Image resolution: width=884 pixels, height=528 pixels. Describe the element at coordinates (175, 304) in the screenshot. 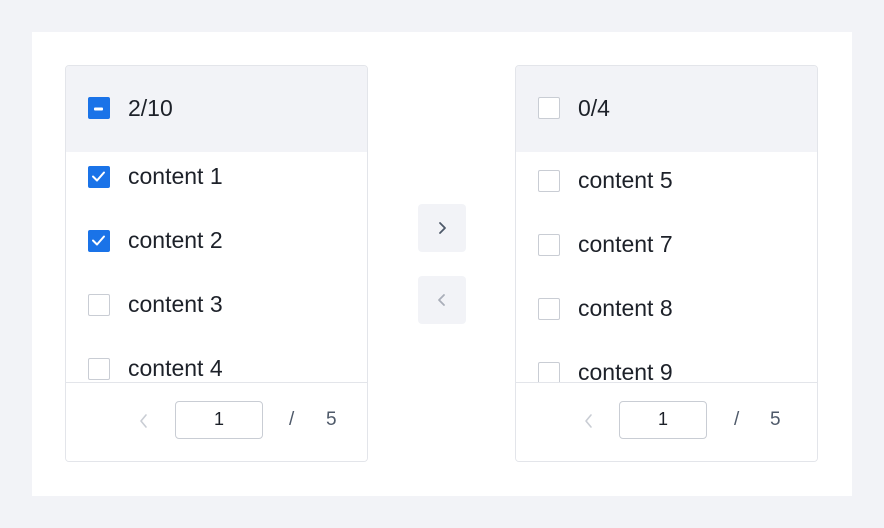

I see `item-label: content 3` at that location.